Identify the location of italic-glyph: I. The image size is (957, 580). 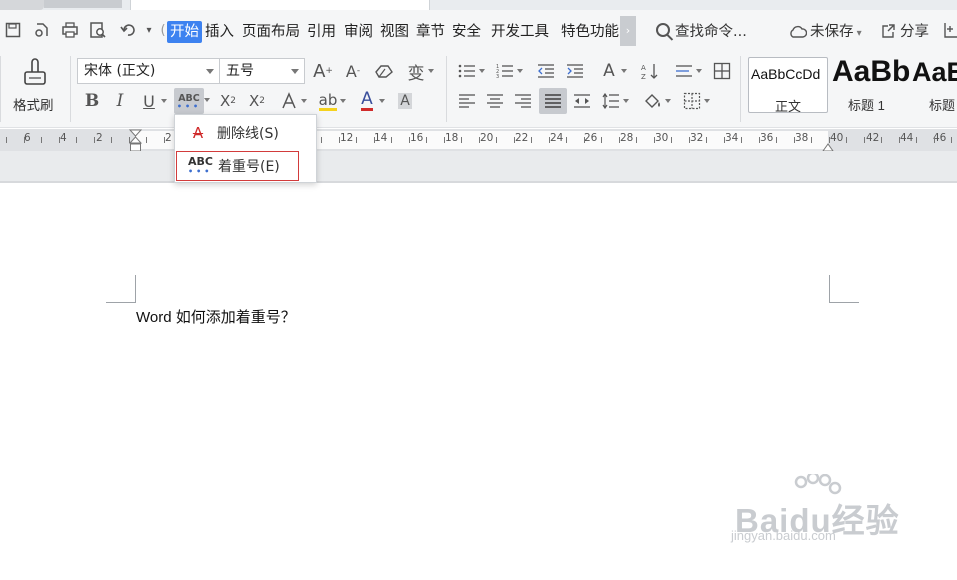
(120, 101).